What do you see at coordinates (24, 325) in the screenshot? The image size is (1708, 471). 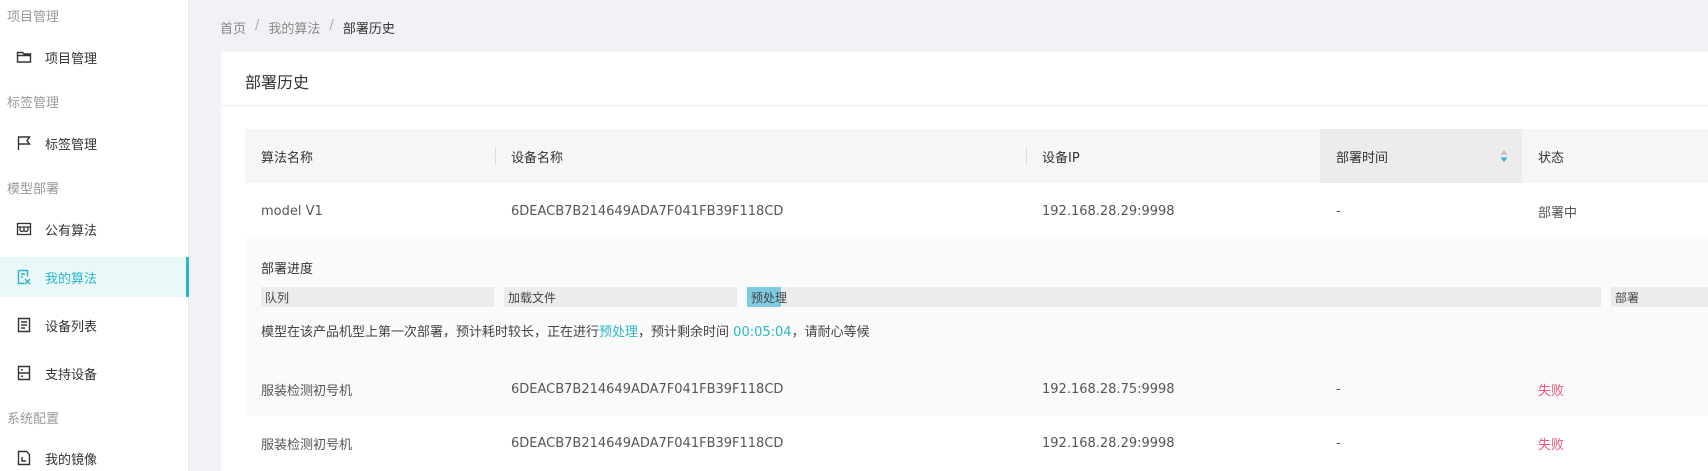 I see `device-list-icon` at bounding box center [24, 325].